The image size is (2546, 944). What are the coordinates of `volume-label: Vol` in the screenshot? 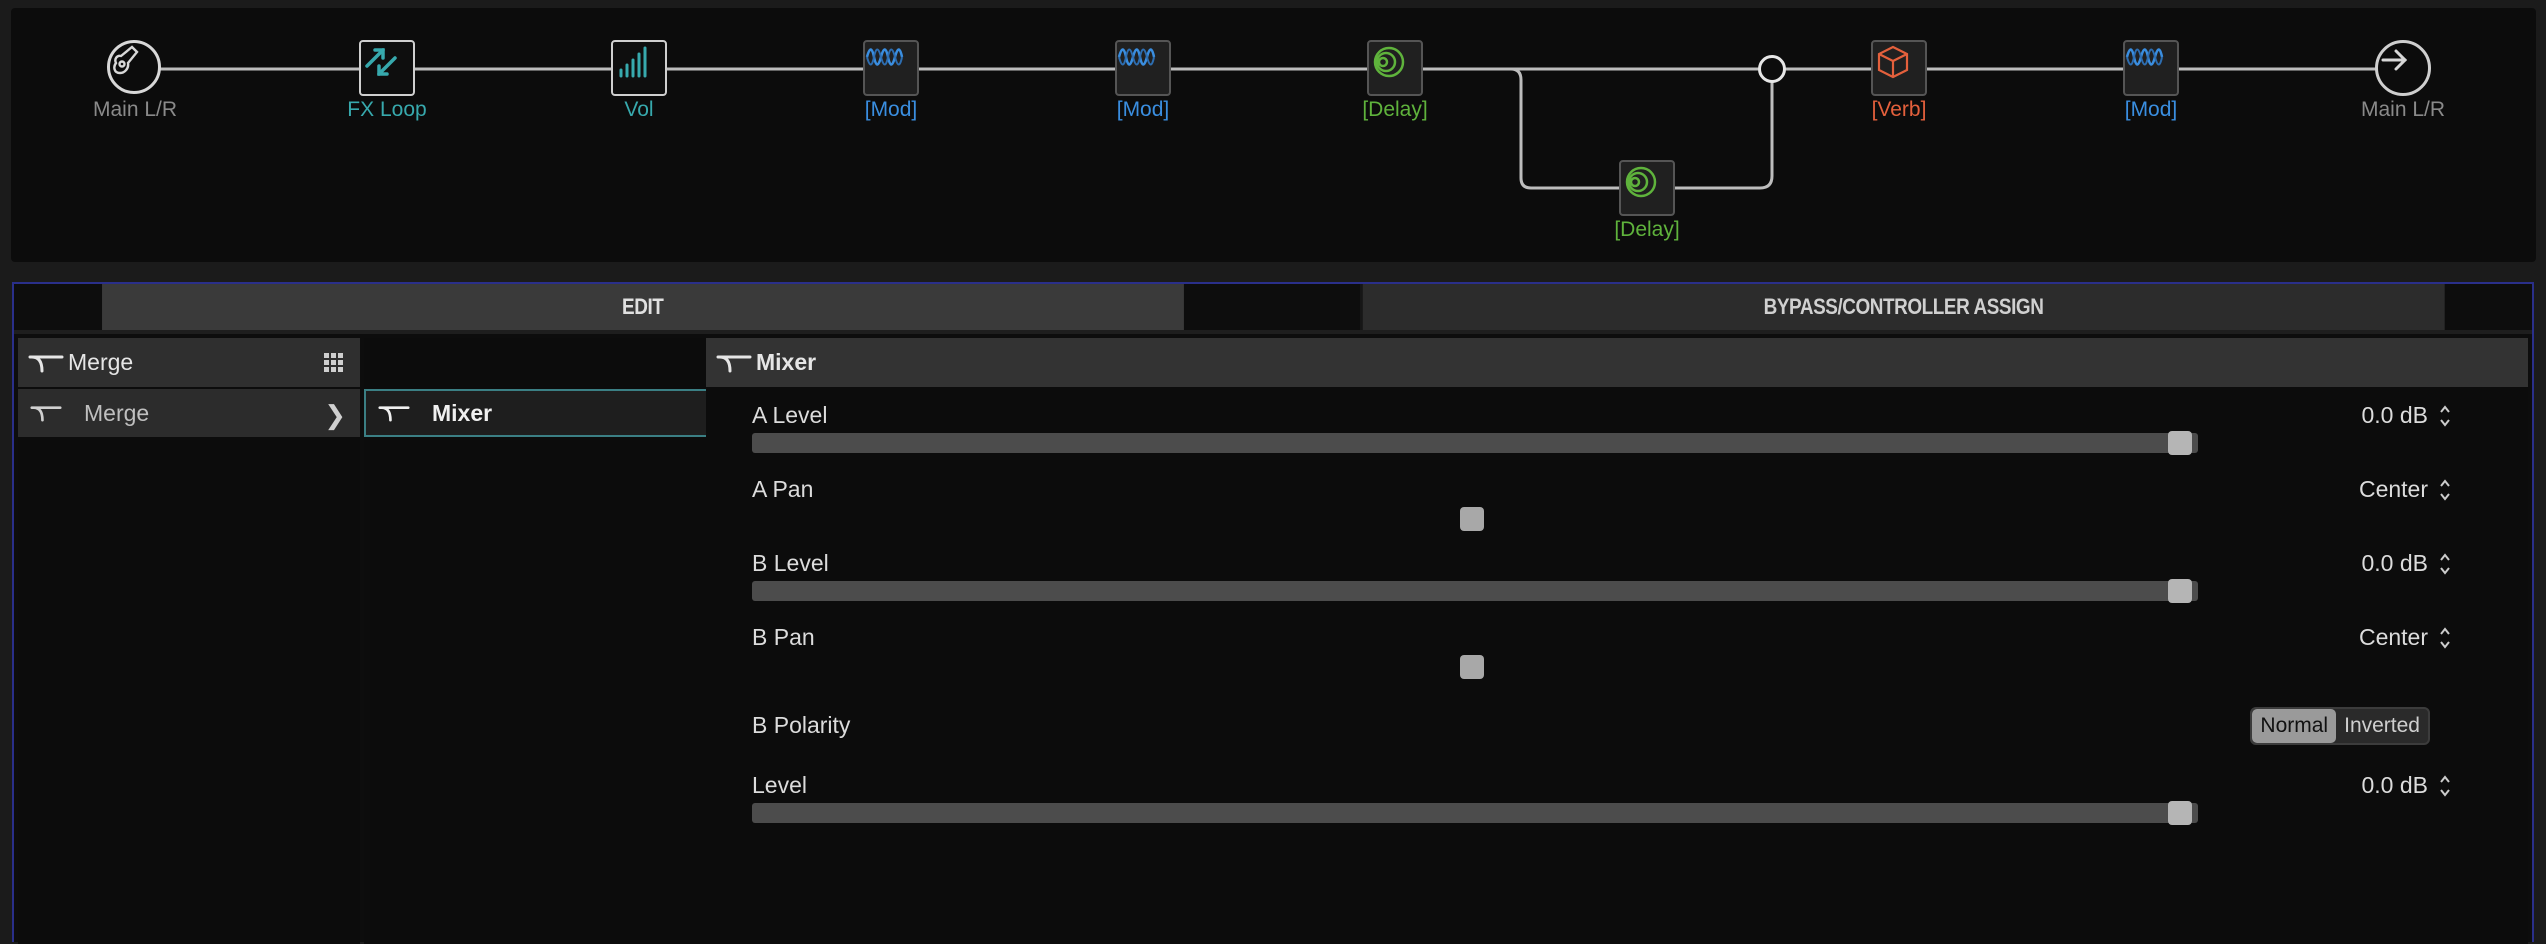 It's located at (639, 109).